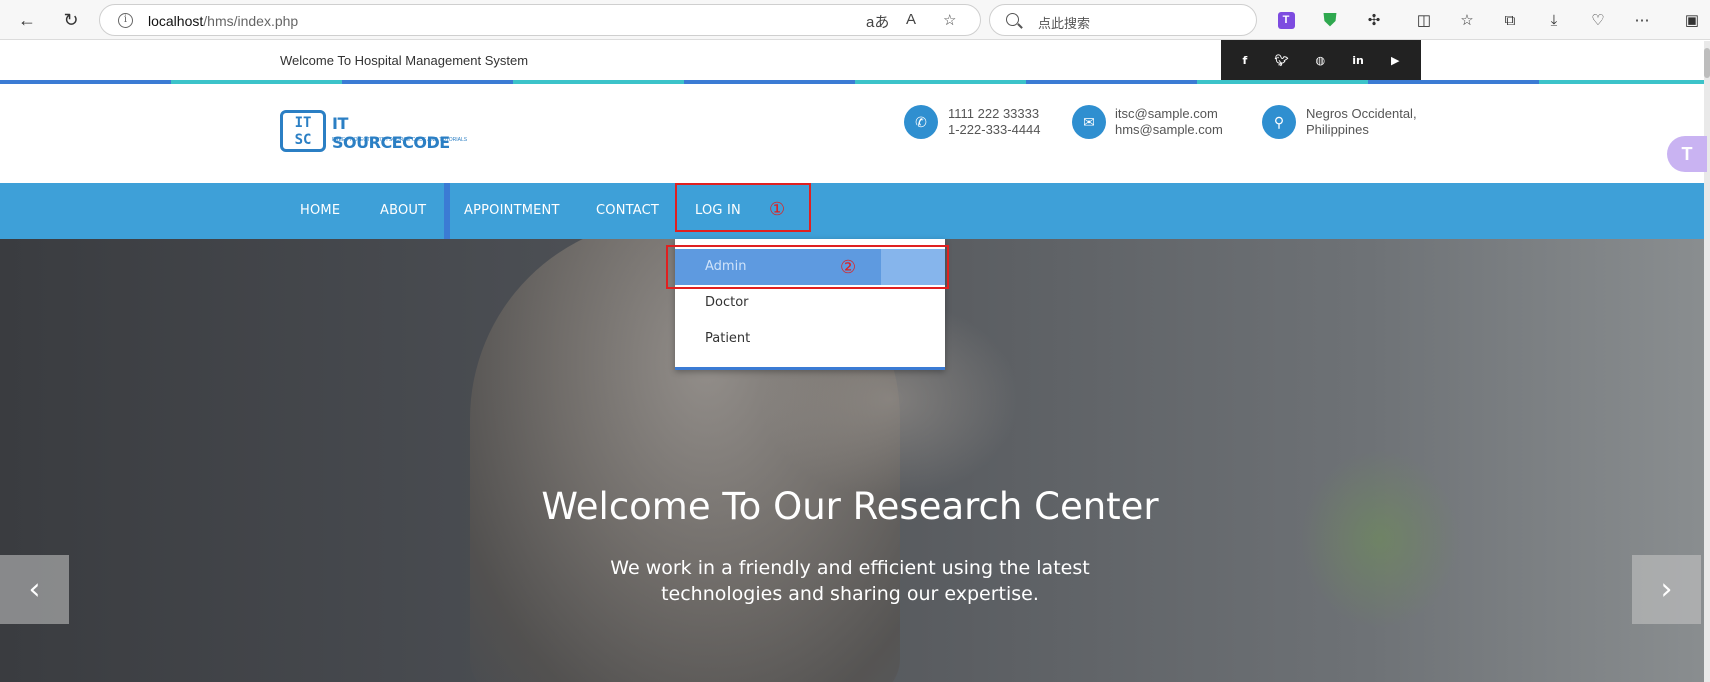  I want to click on carousel-prev-button: ‹, so click(34, 589).